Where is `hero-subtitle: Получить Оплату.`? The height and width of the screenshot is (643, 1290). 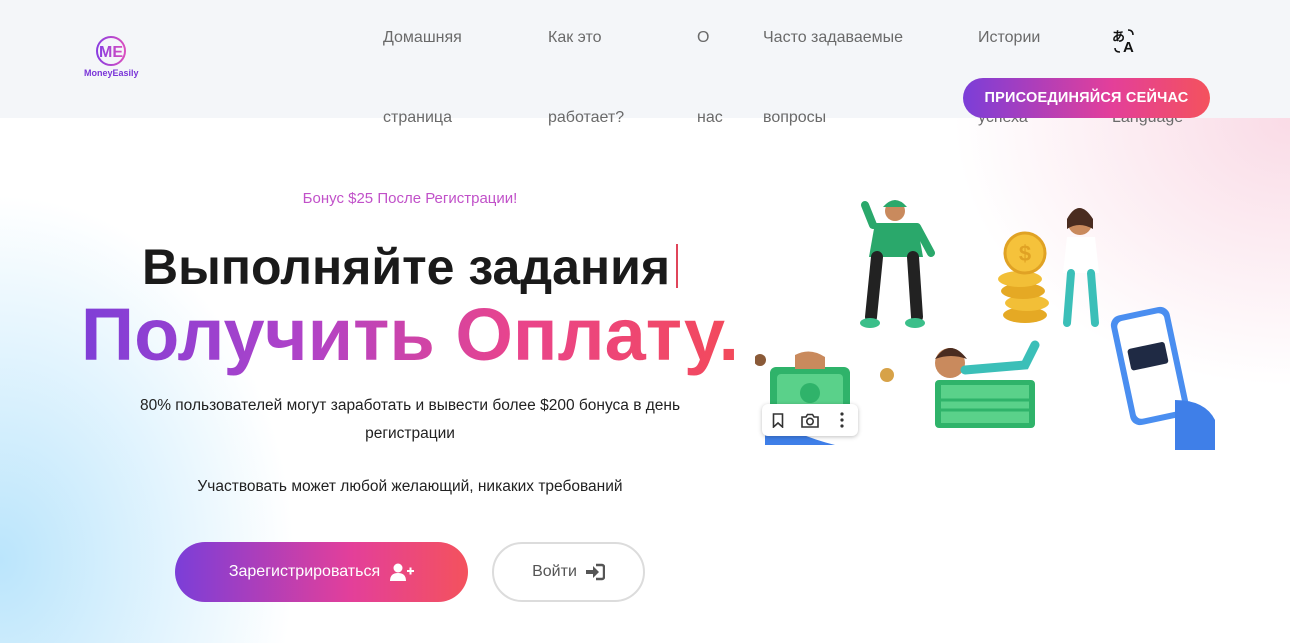
hero-subtitle: Получить Оплату. is located at coordinates (410, 334).